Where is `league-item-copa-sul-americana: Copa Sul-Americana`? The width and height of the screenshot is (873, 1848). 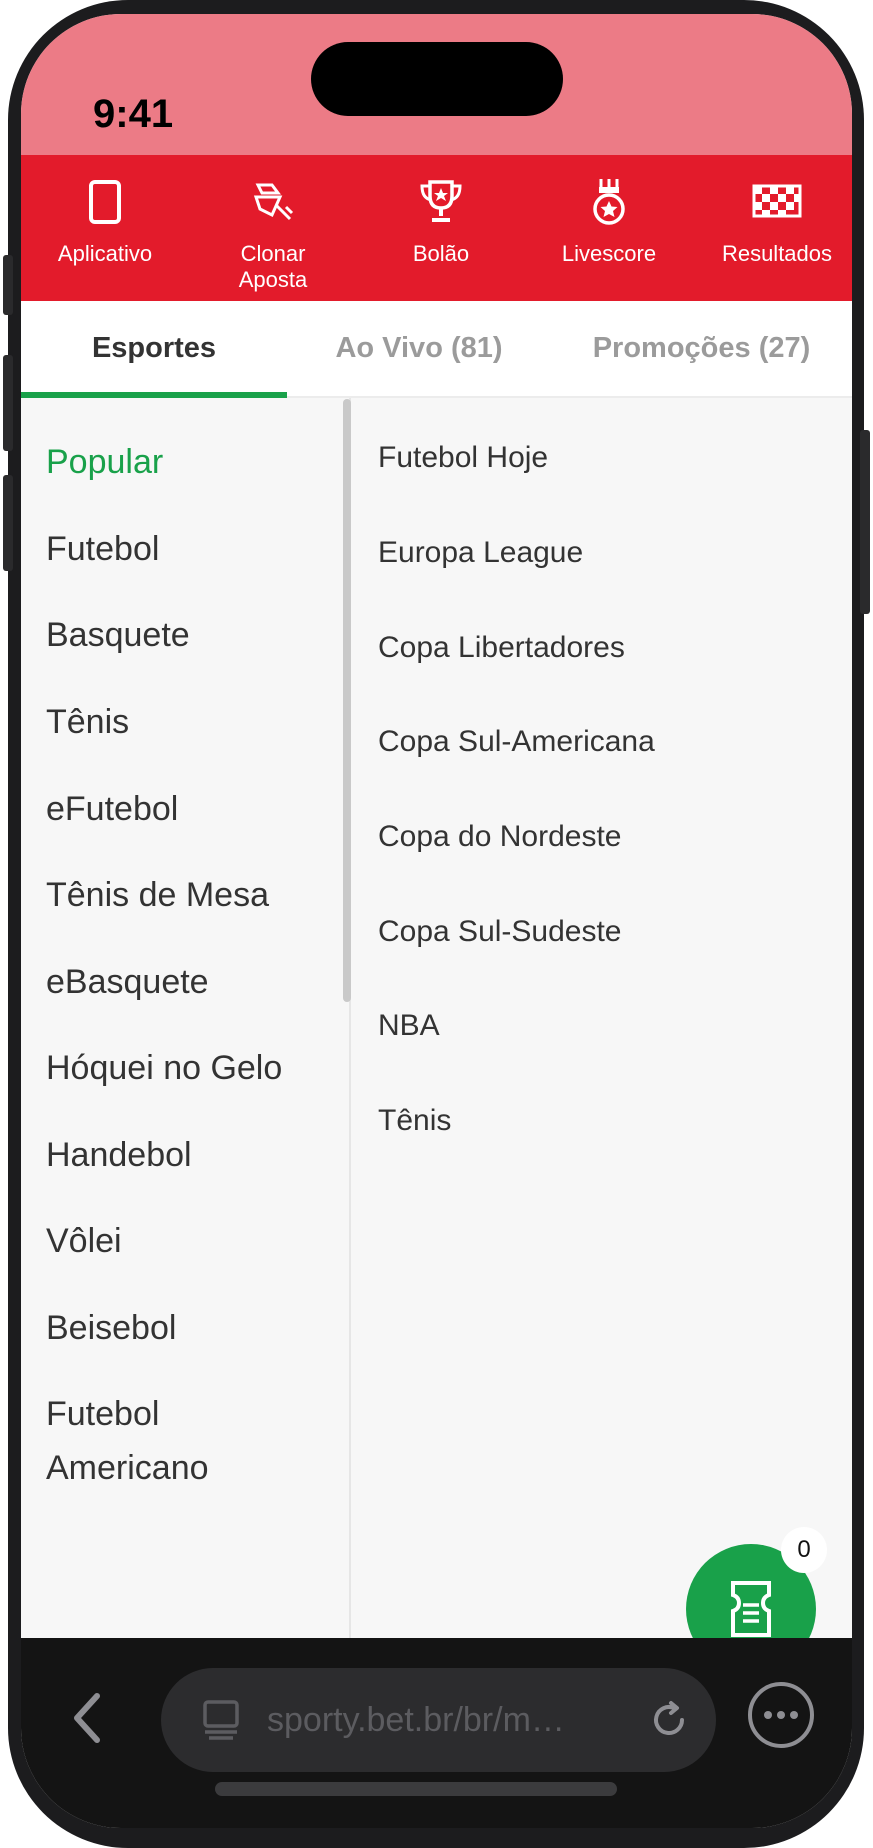 league-item-copa-sul-americana: Copa Sul-Americana is located at coordinates (516, 742).